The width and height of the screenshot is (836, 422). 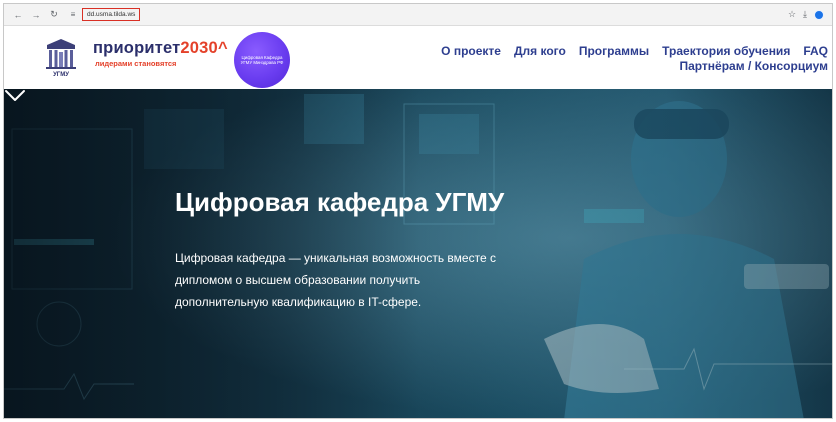 What do you see at coordinates (815, 51) in the screenshot?
I see `nav-link-faq: FAQ` at bounding box center [815, 51].